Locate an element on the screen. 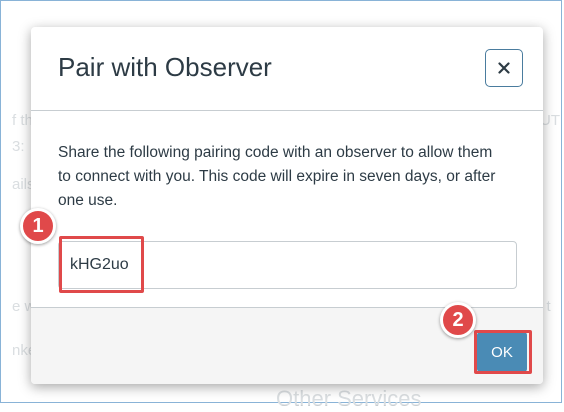 This screenshot has height=412, width=564. pairing-code-field: kHG2uo is located at coordinates (287, 265).